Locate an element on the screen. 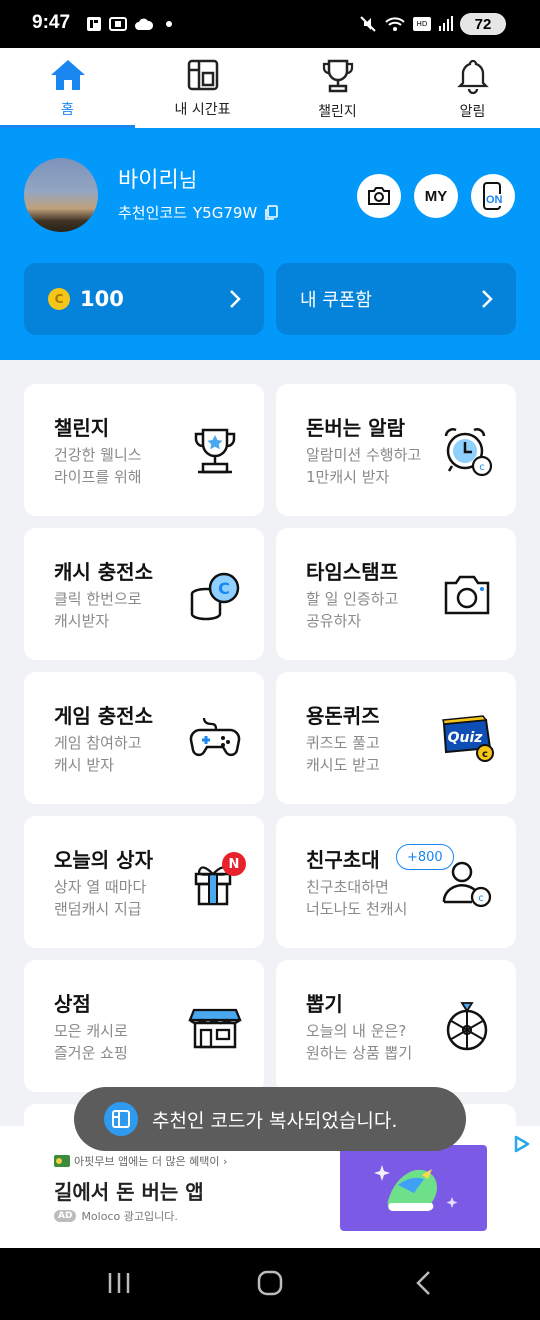 The height and width of the screenshot is (1320, 540). card-subtitle-line2: 캐시도 받고 is located at coordinates (343, 765).